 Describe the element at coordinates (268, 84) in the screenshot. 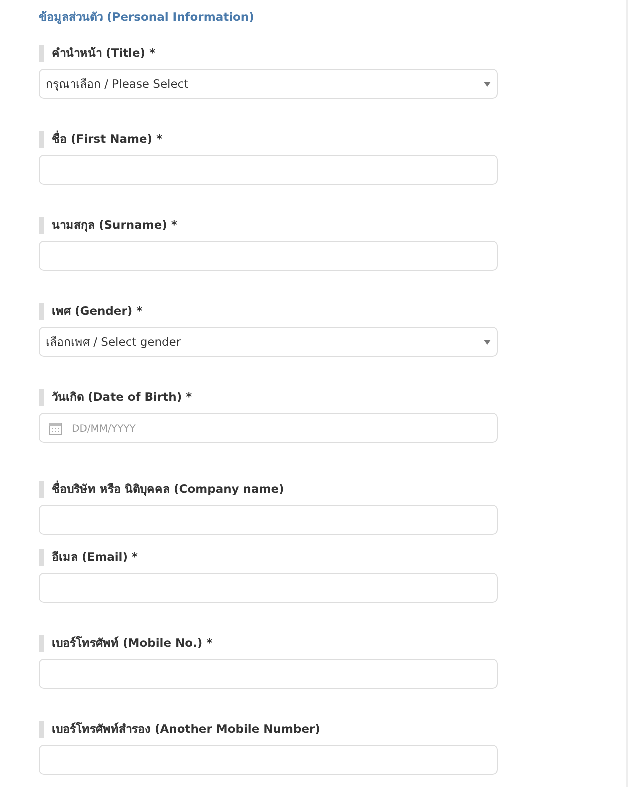

I see `select-field: กรุณาเลือก / Please Select` at that location.